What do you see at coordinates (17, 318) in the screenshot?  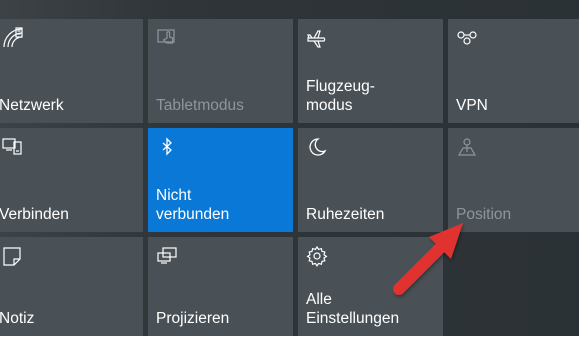 I see `tile-note-label: Notiz` at bounding box center [17, 318].